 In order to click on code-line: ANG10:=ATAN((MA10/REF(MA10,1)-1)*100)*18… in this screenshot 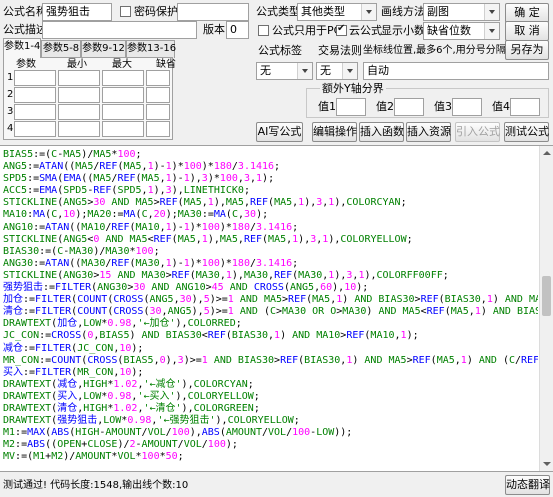, I will do `click(151, 227)`.